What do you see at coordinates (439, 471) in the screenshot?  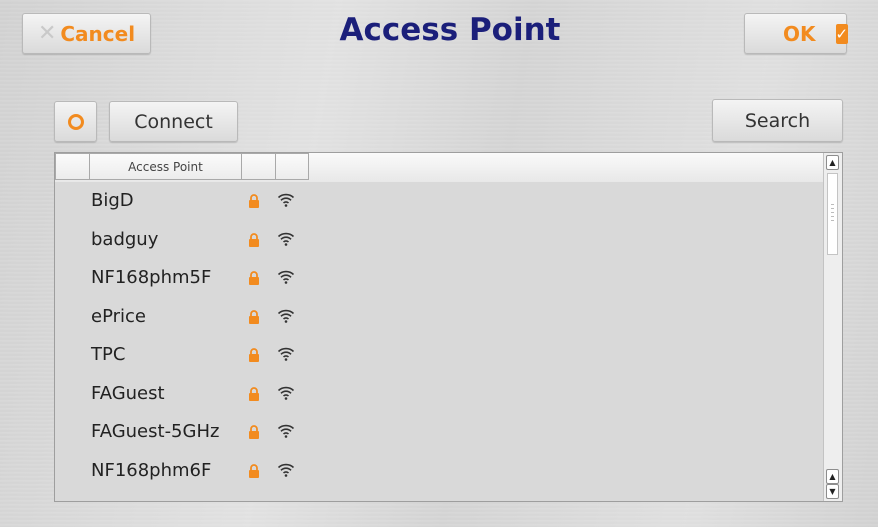 I see `table-row: NF168phm6F` at bounding box center [439, 471].